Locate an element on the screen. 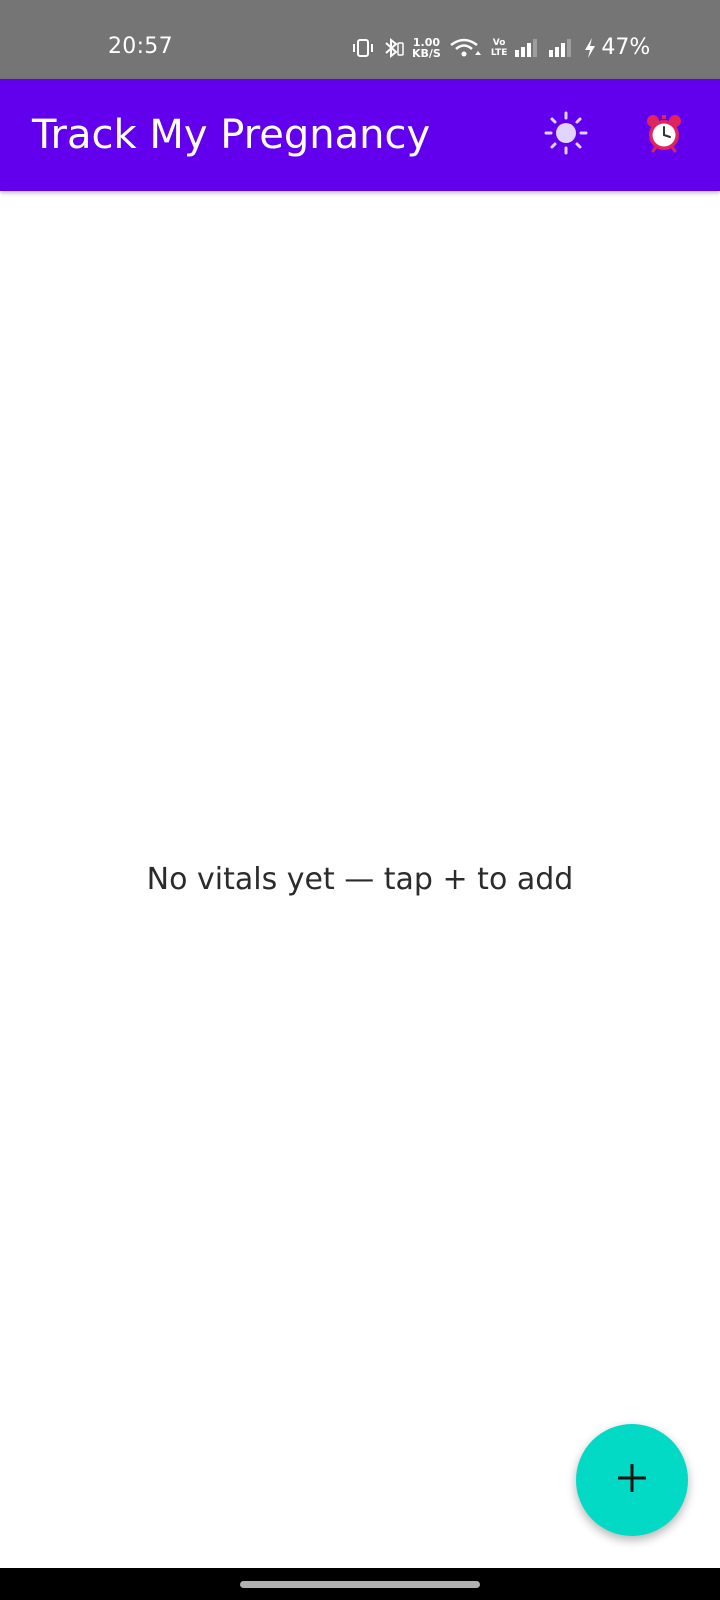 This screenshot has width=720, height=1600. status-bar: 20:57 1.00 KB/S Vo LTE 47% is located at coordinates (360, 39).